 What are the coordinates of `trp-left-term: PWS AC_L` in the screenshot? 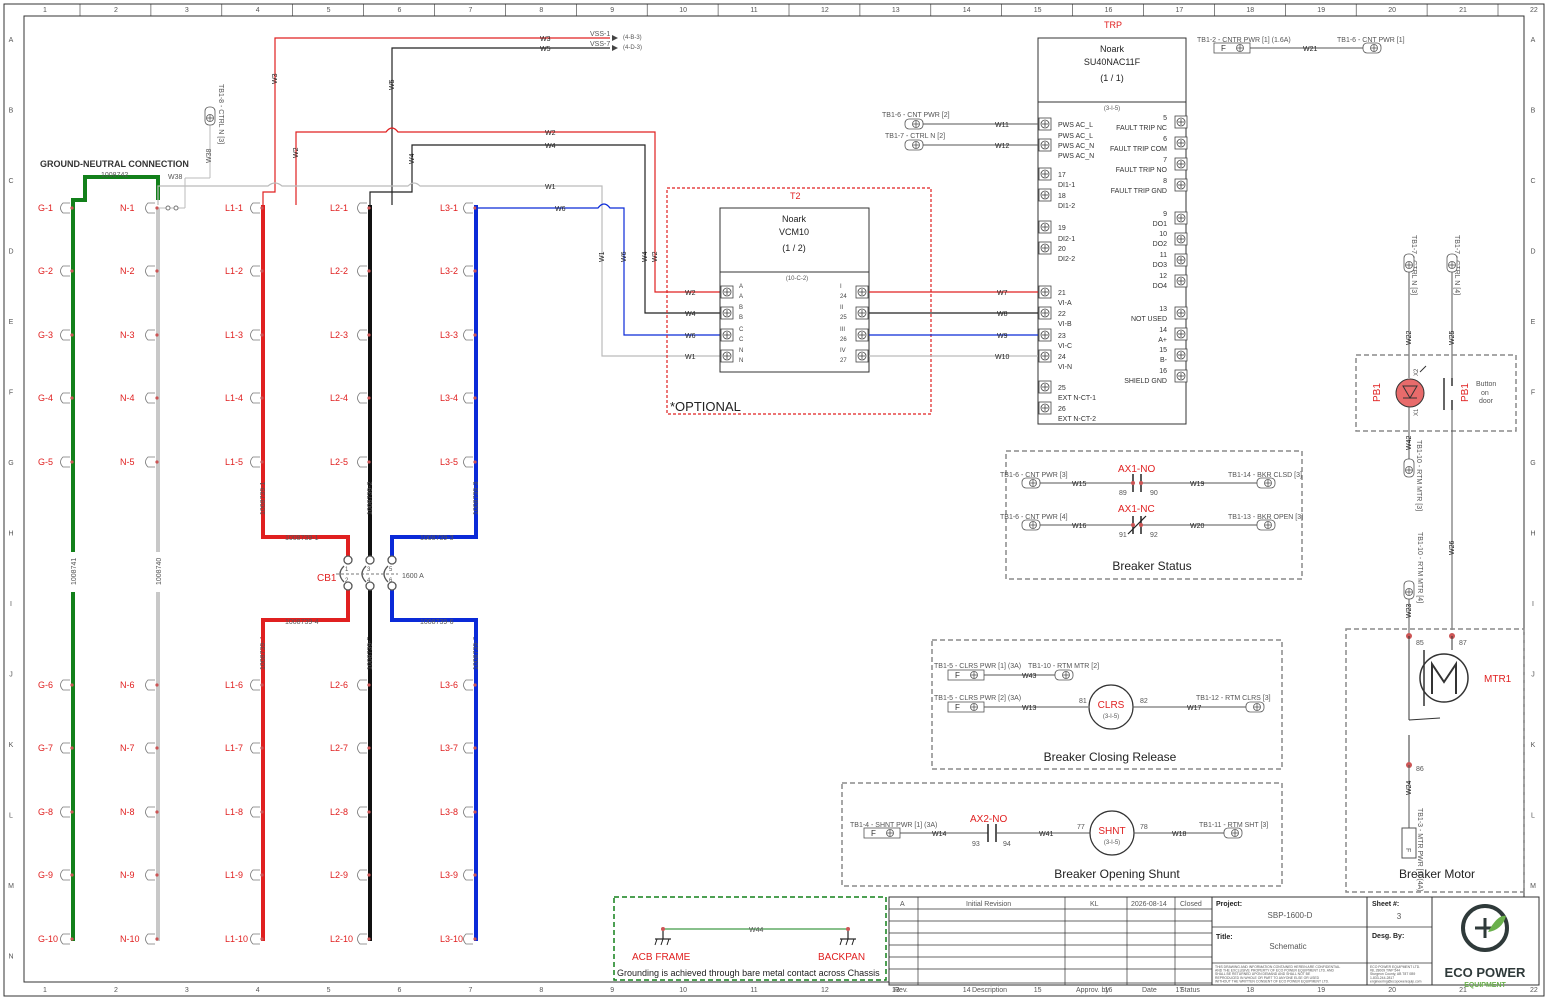 It's located at (1075, 125).